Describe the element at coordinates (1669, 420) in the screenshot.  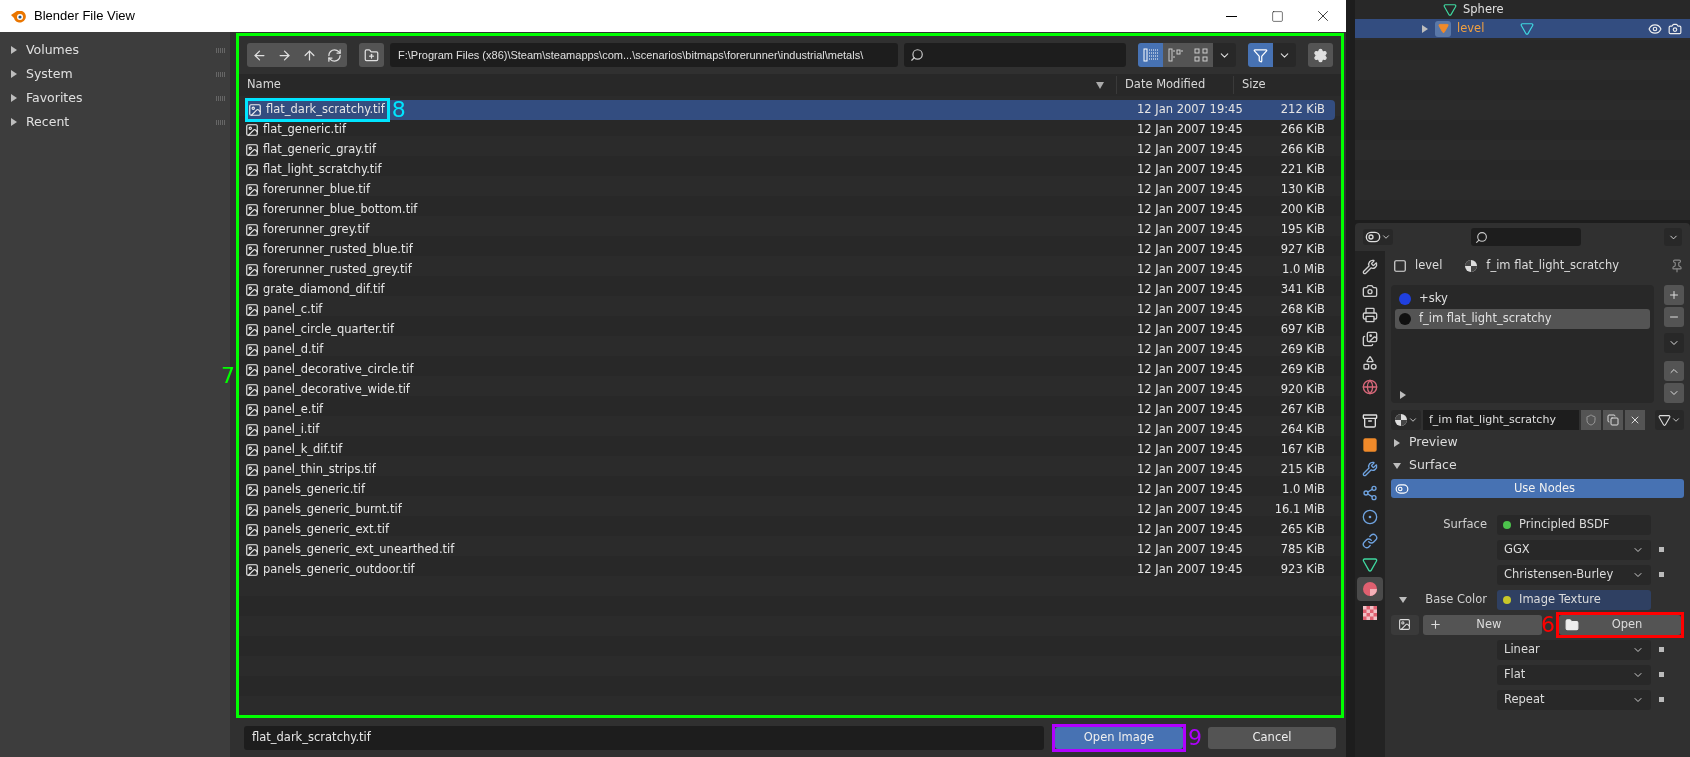
I see `link-mode-button` at that location.